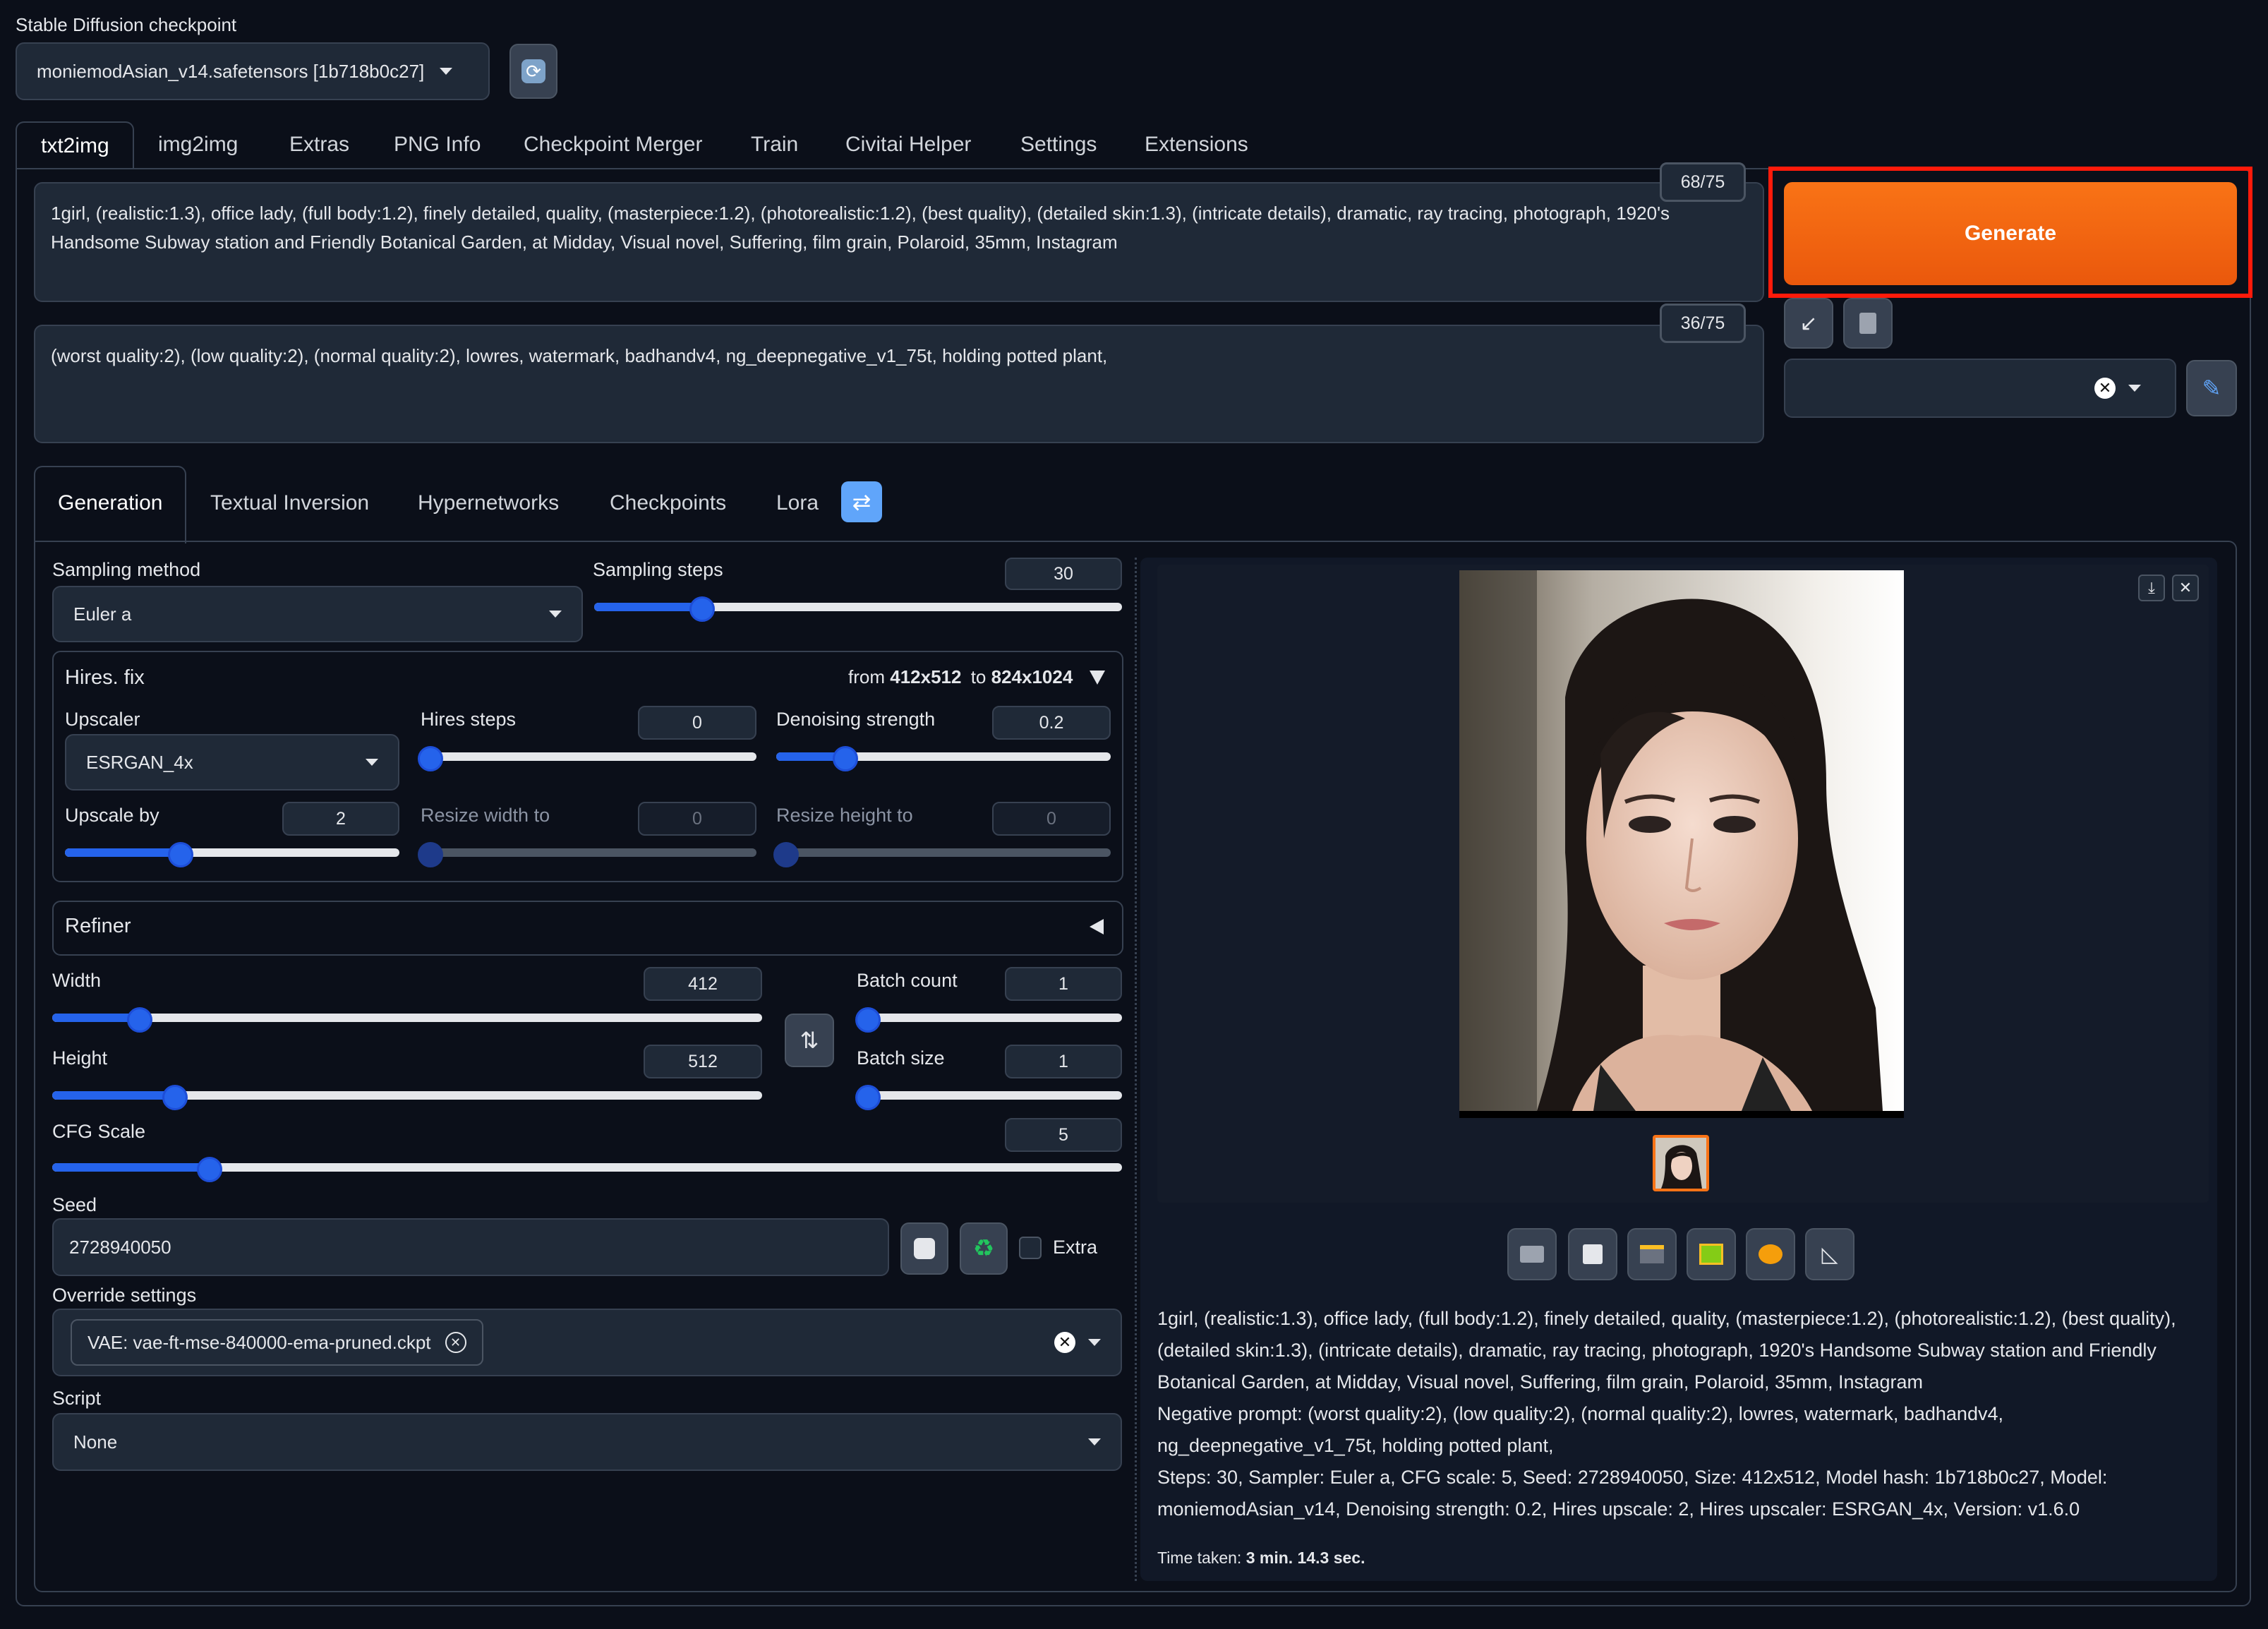 The width and height of the screenshot is (2268, 1629). I want to click on upscaler-label: Upscaler, so click(102, 719).